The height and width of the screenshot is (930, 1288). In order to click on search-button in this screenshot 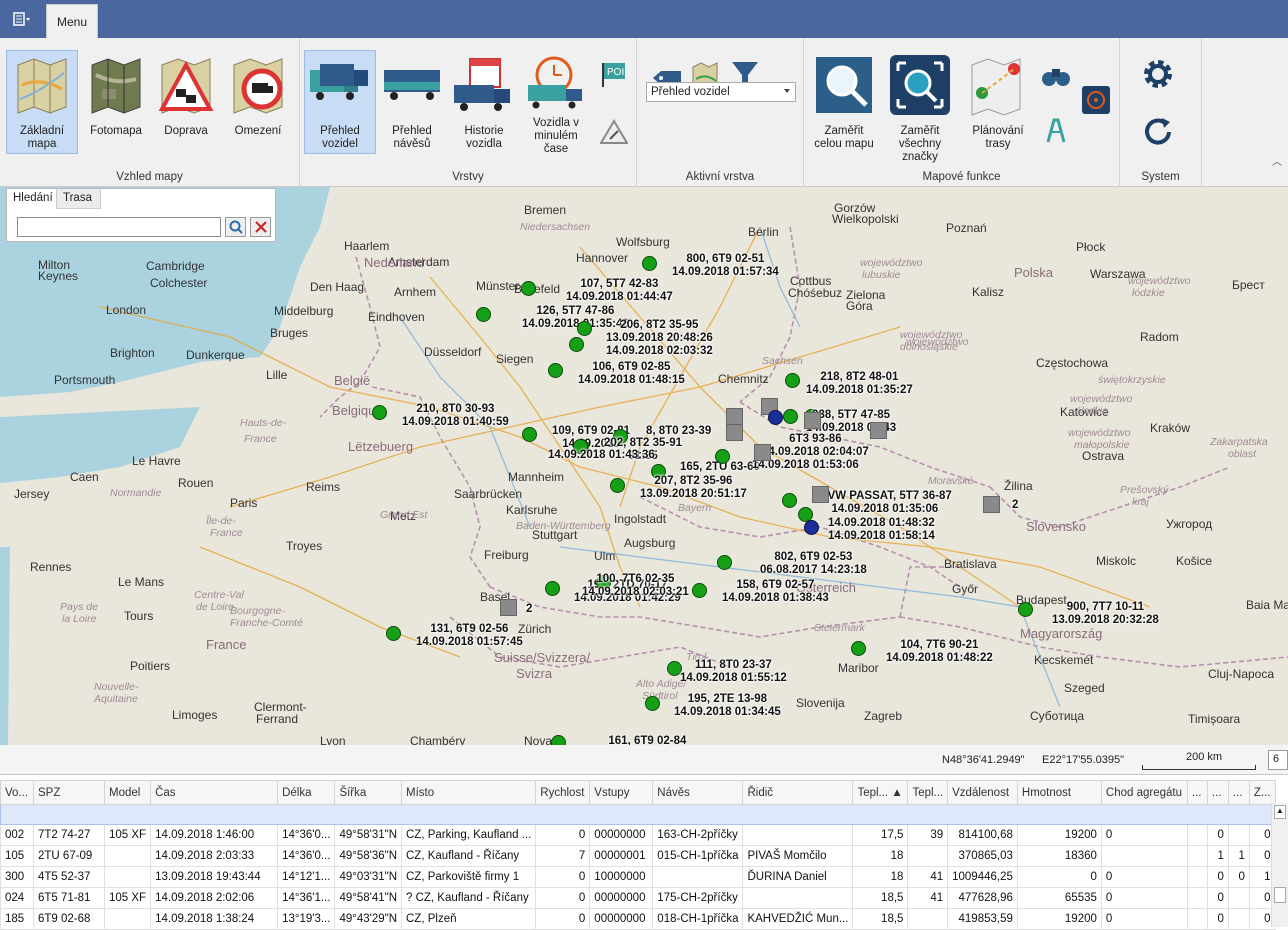, I will do `click(235, 227)`.